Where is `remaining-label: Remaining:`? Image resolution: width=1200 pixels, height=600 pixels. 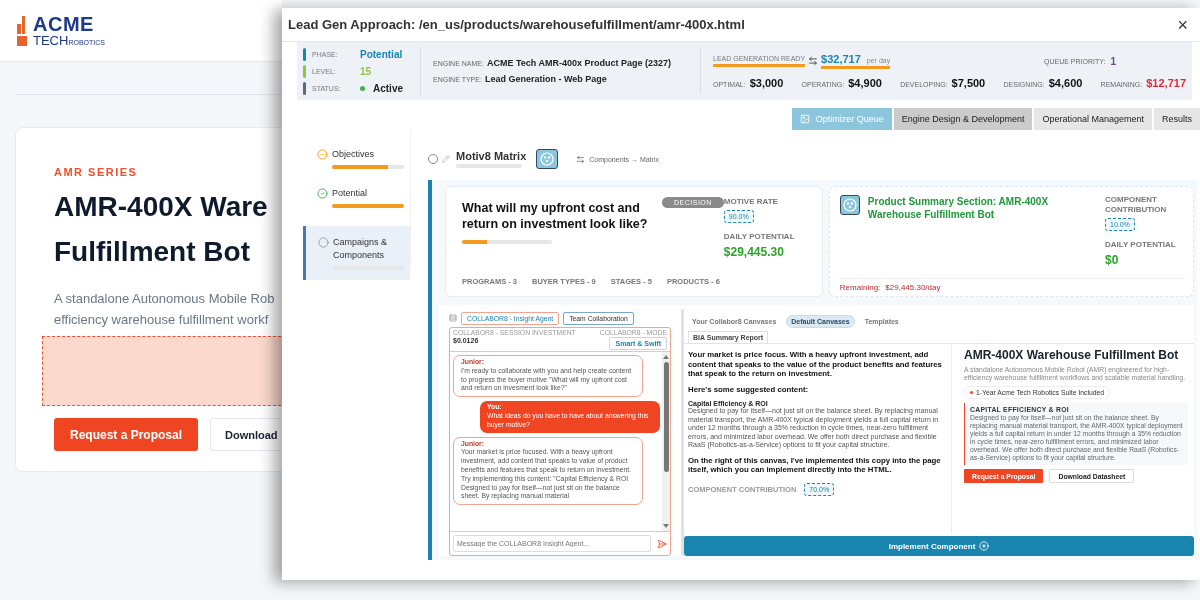 remaining-label: Remaining: is located at coordinates (860, 287).